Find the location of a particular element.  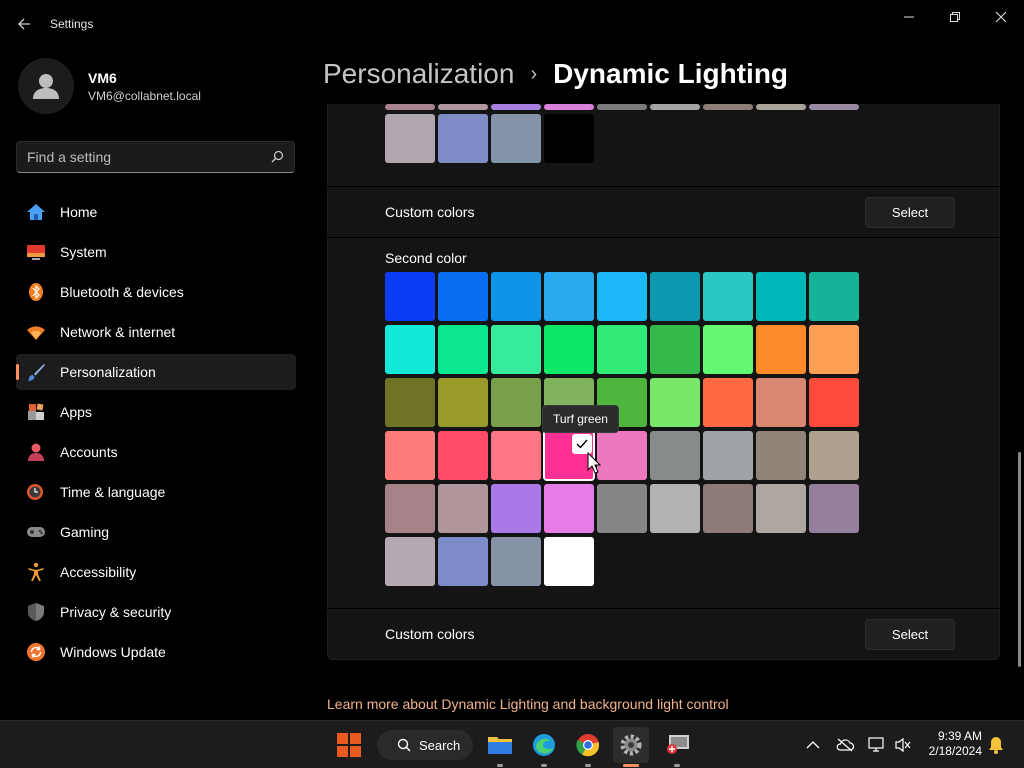

sidebar-item-label: System is located at coordinates (83, 252).